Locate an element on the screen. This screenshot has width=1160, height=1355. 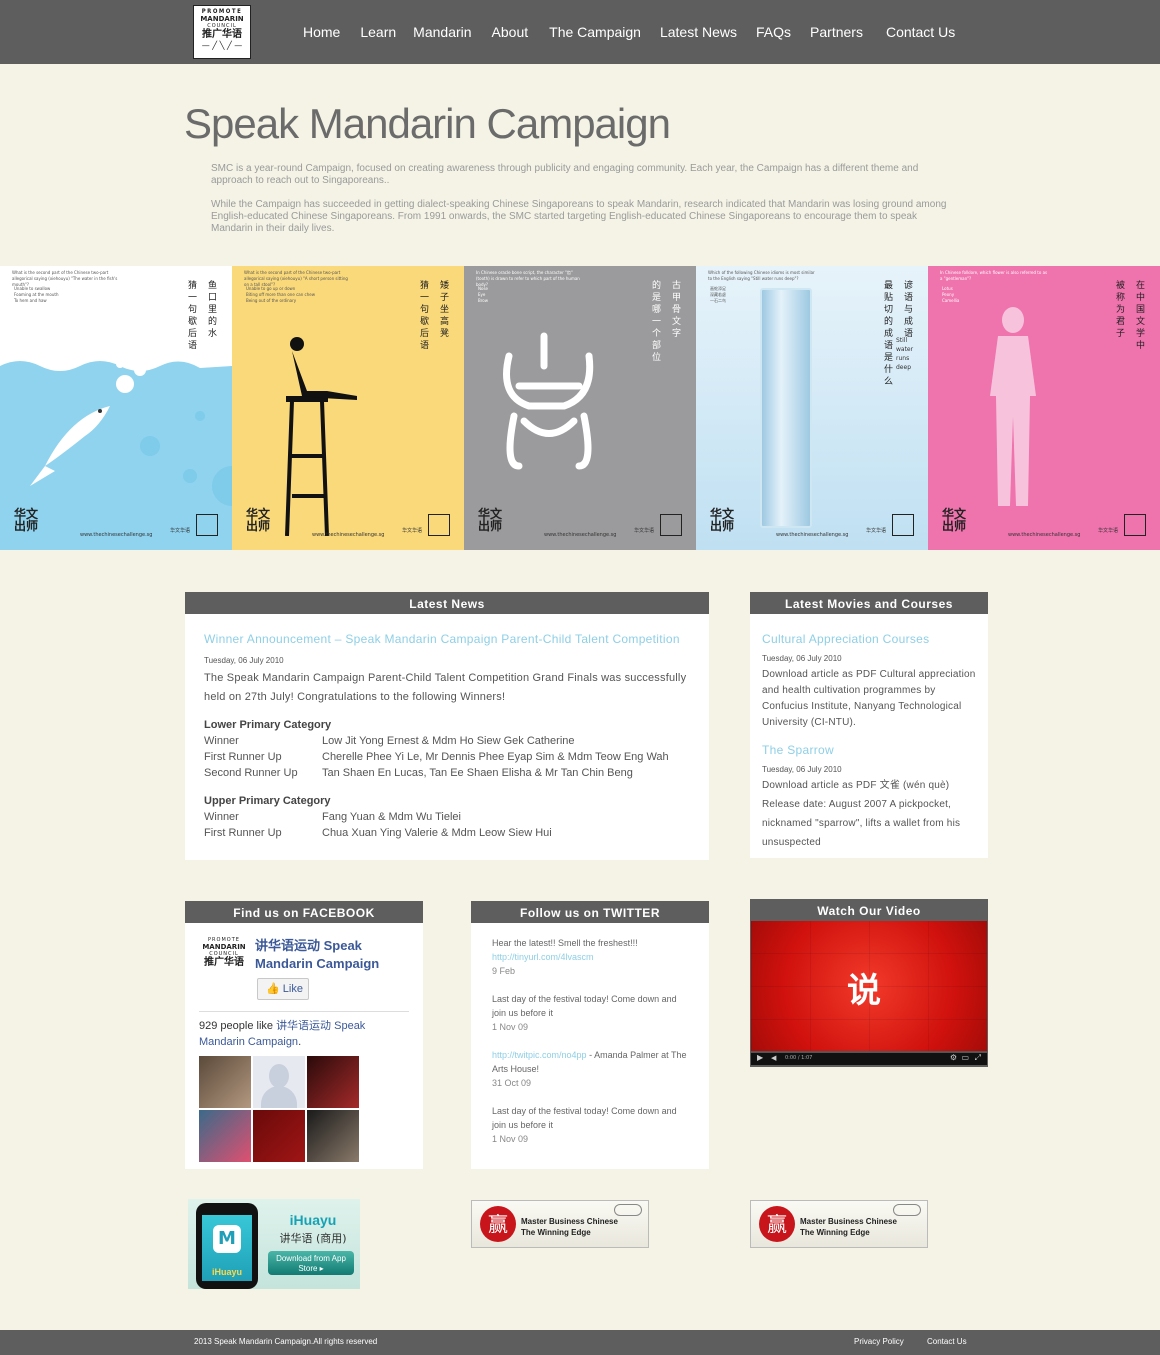
movie-link: Cultural Appreciation Courses is located at coordinates (869, 639).